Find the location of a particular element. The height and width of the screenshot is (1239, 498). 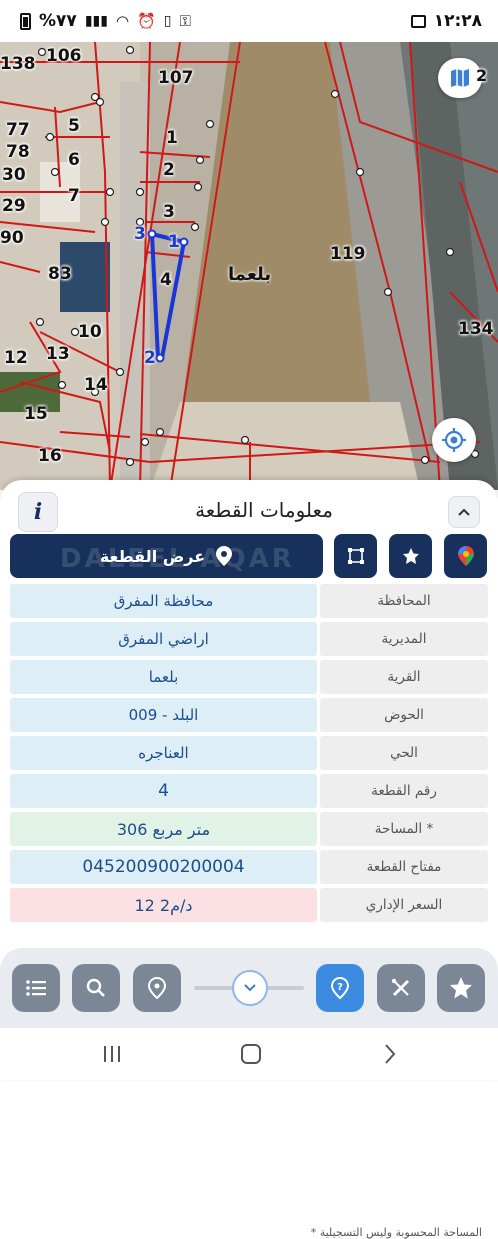

recent-apps-button is located at coordinates (112, 1054).